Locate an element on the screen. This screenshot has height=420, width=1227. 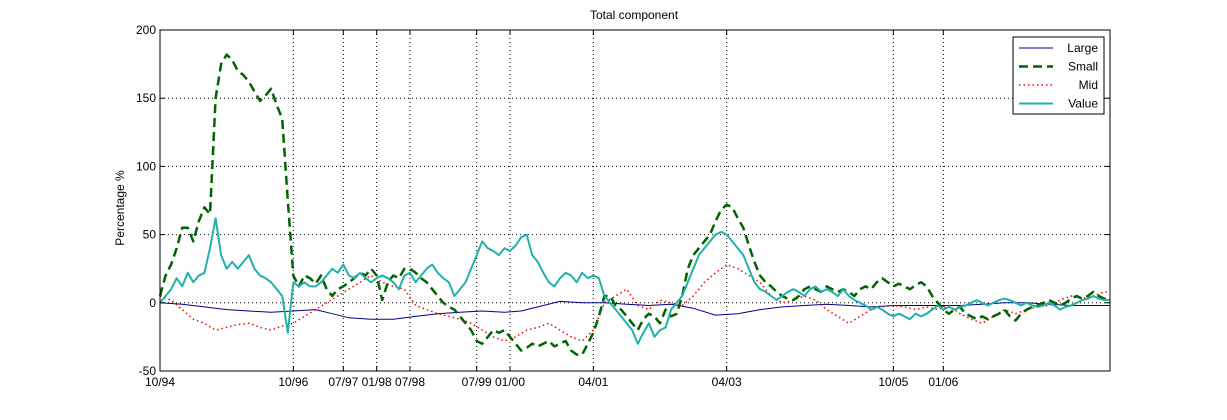
chart-title: Total component is located at coordinates (634, 15).